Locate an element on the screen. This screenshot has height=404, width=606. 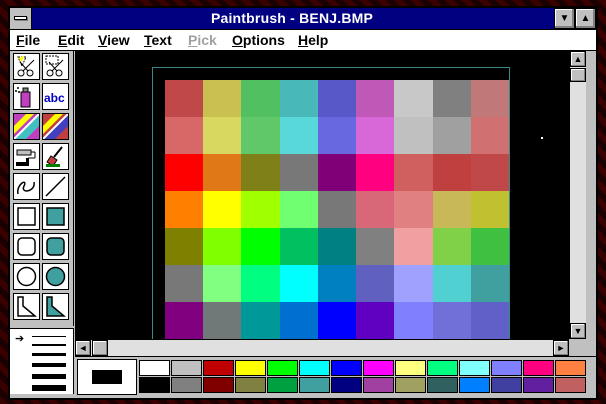
color-palette-bar is located at coordinates (335, 377).